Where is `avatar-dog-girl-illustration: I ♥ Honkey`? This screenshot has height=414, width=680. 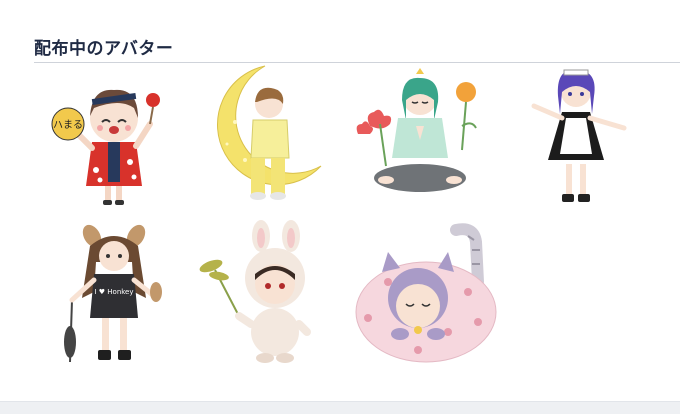 avatar-dog-girl-illustration: I ♥ Honkey is located at coordinates (113, 293).